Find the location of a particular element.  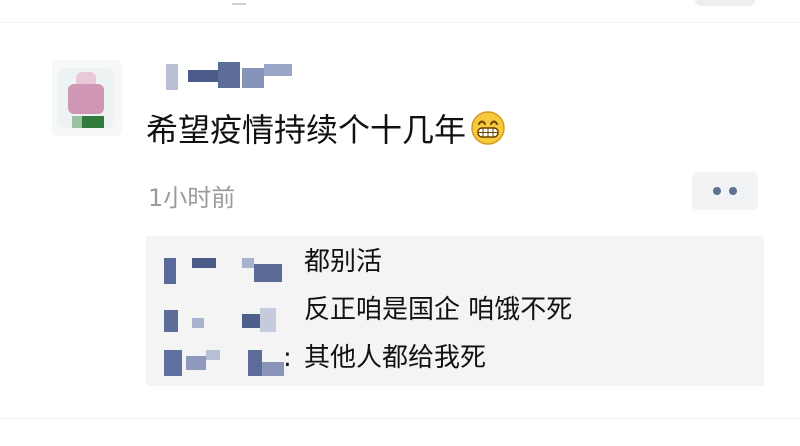

comment-row: : 其他人都给我死 is located at coordinates (455, 358).